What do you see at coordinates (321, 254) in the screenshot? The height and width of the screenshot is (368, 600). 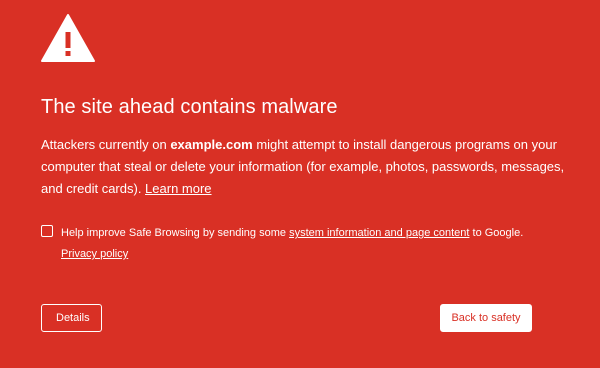 I see `privacy-policy-link: Privacy policy` at bounding box center [321, 254].